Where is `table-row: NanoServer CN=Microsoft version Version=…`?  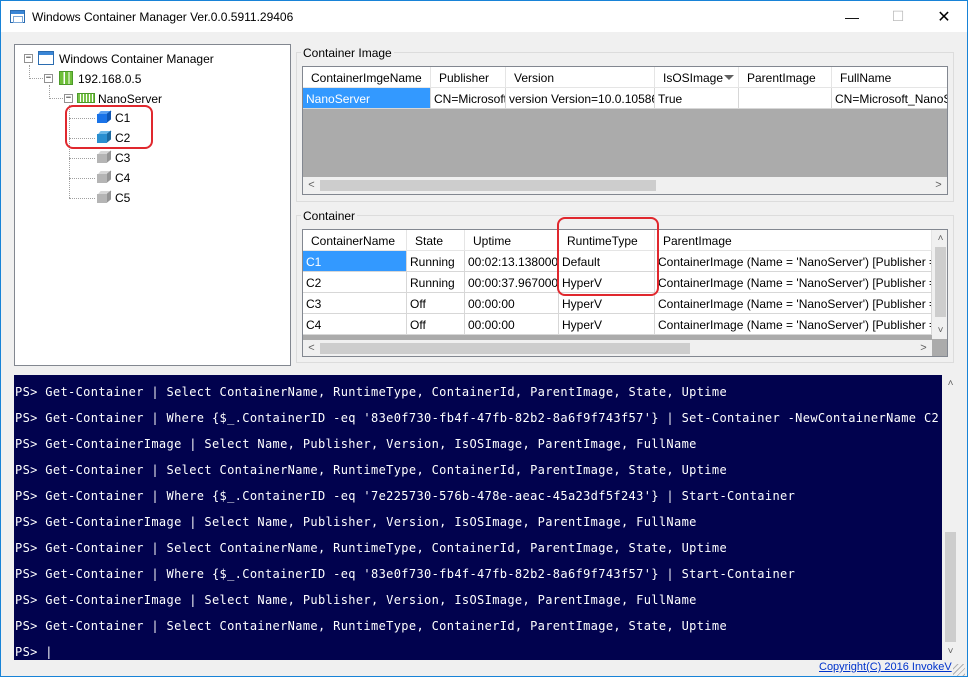
table-row: NanoServer CN=Microsoft version Version=… is located at coordinates (625, 98).